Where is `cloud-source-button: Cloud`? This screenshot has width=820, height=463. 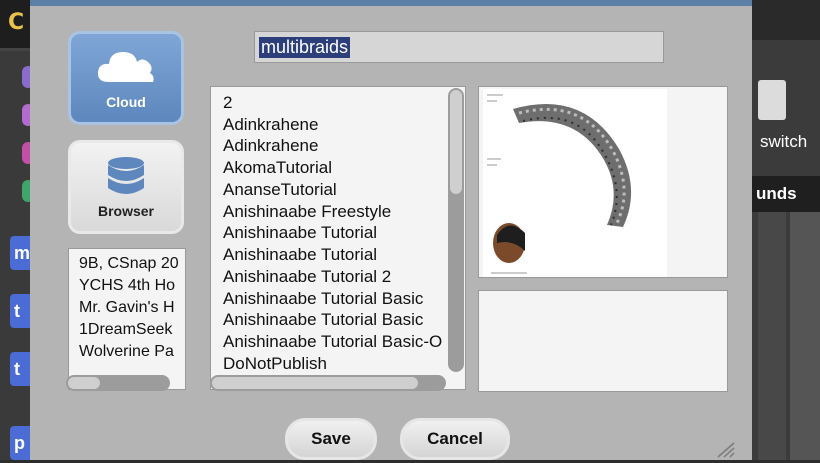
cloud-source-button: Cloud is located at coordinates (126, 78).